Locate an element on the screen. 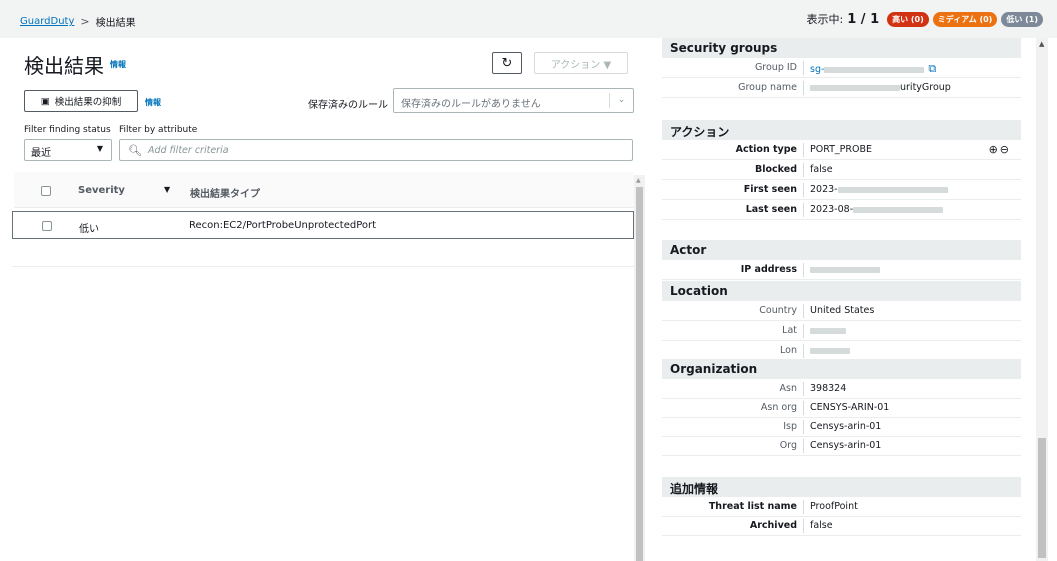  security-groups-heading: Security groups is located at coordinates (841, 48).